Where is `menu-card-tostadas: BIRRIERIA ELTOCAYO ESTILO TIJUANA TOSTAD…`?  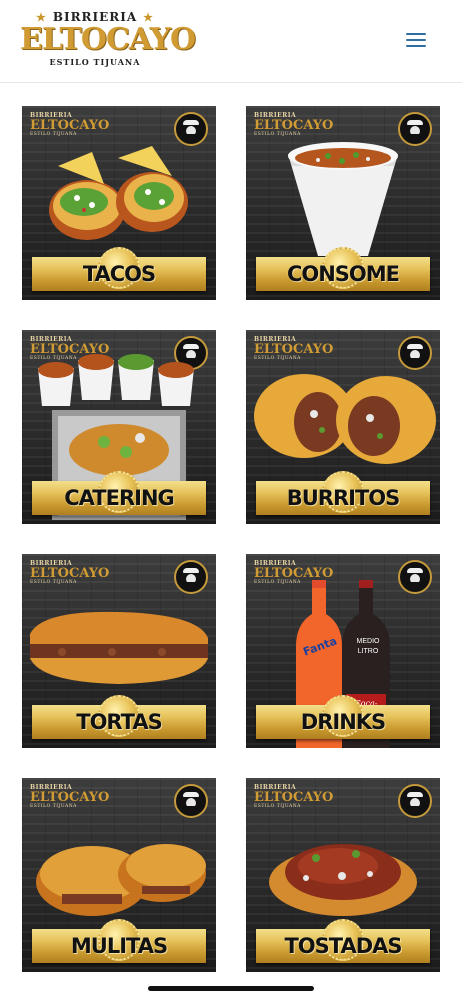
menu-card-tostadas: BIRRIERIA ELTOCAYO ESTILO TIJUANA TOSTAD… is located at coordinates (343, 875).